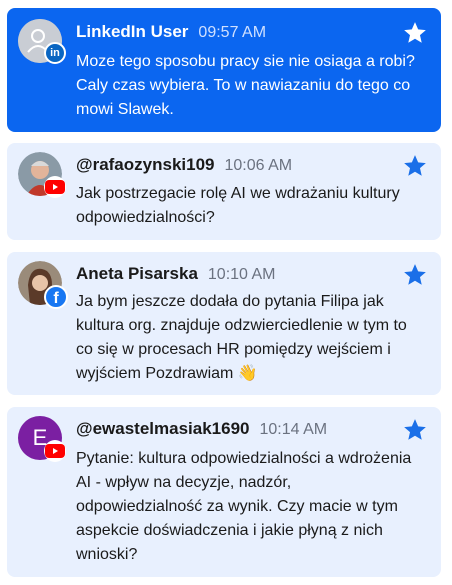  I want to click on comment-author: LinkedIn User, so click(132, 31).